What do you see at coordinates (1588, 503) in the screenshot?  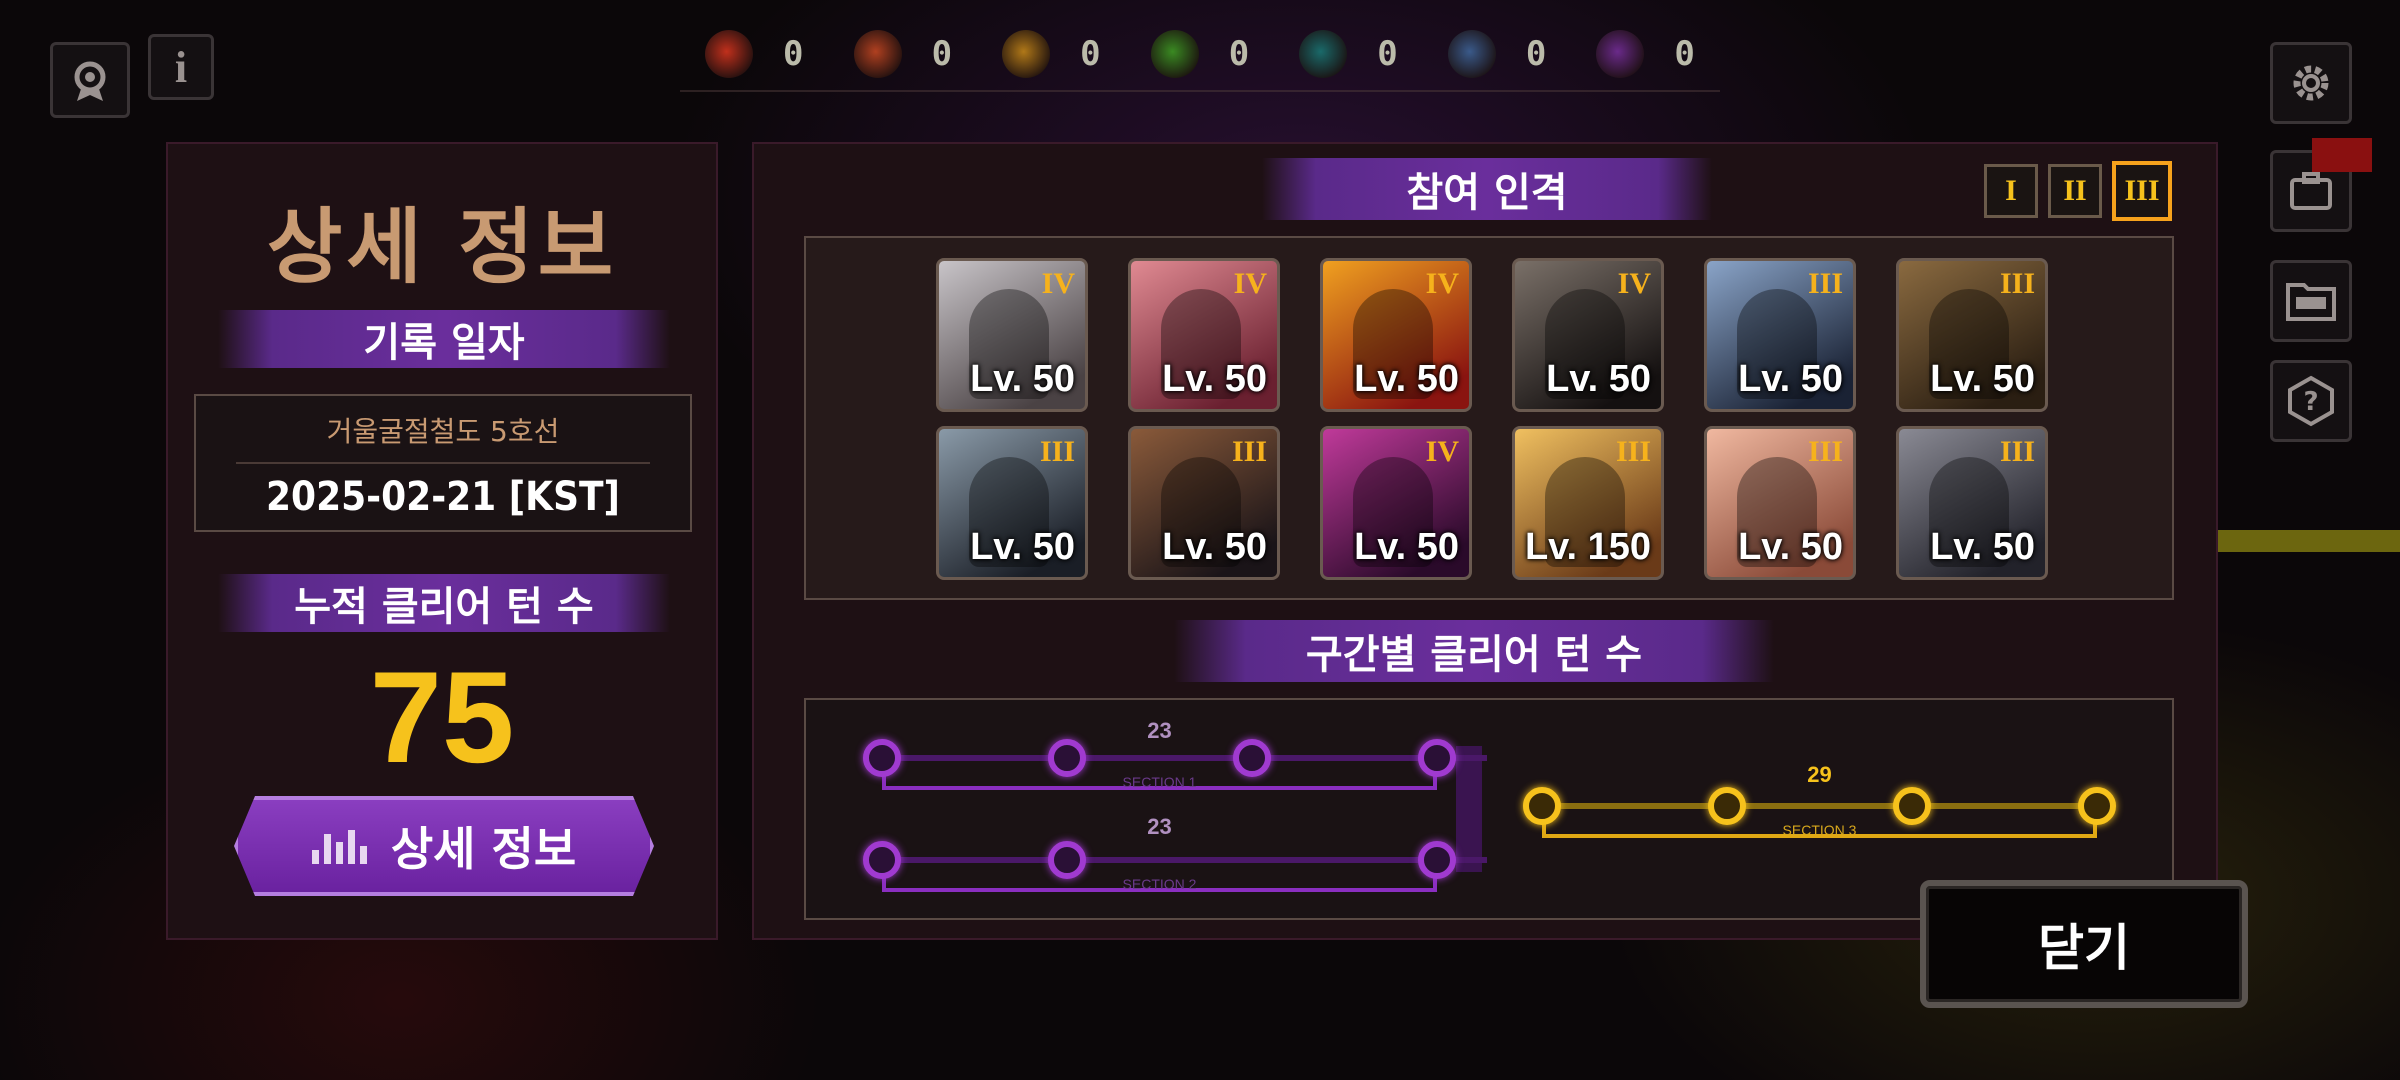 I see `identity-card: III Lv. 150` at bounding box center [1588, 503].